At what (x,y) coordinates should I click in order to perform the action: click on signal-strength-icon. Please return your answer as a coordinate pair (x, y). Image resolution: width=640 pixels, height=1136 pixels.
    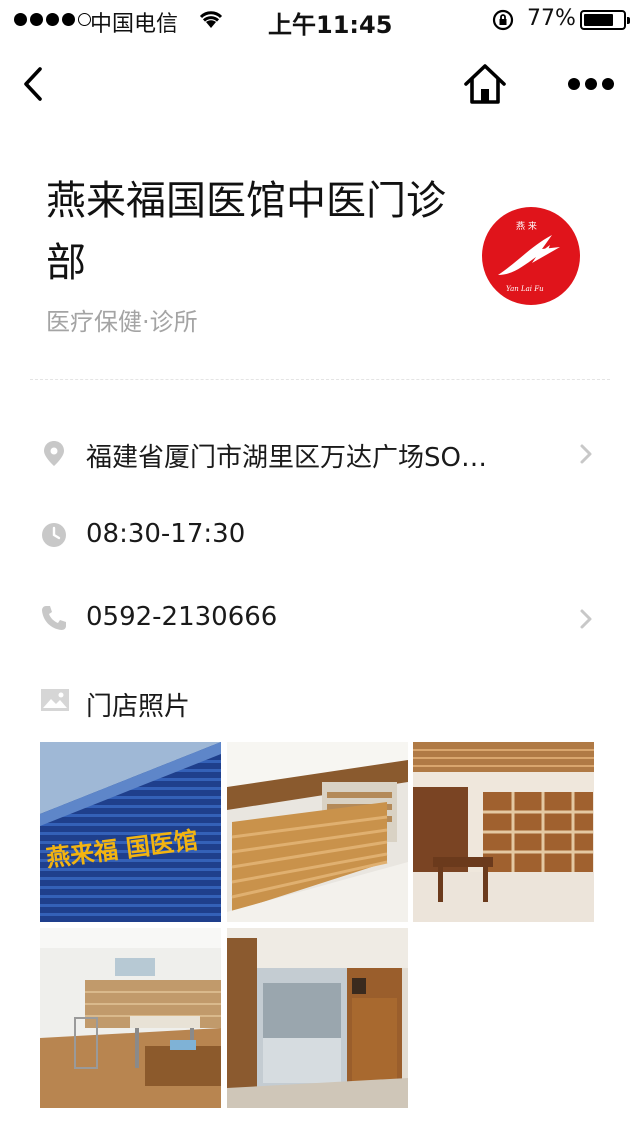
    Looking at the image, I should click on (52, 19).